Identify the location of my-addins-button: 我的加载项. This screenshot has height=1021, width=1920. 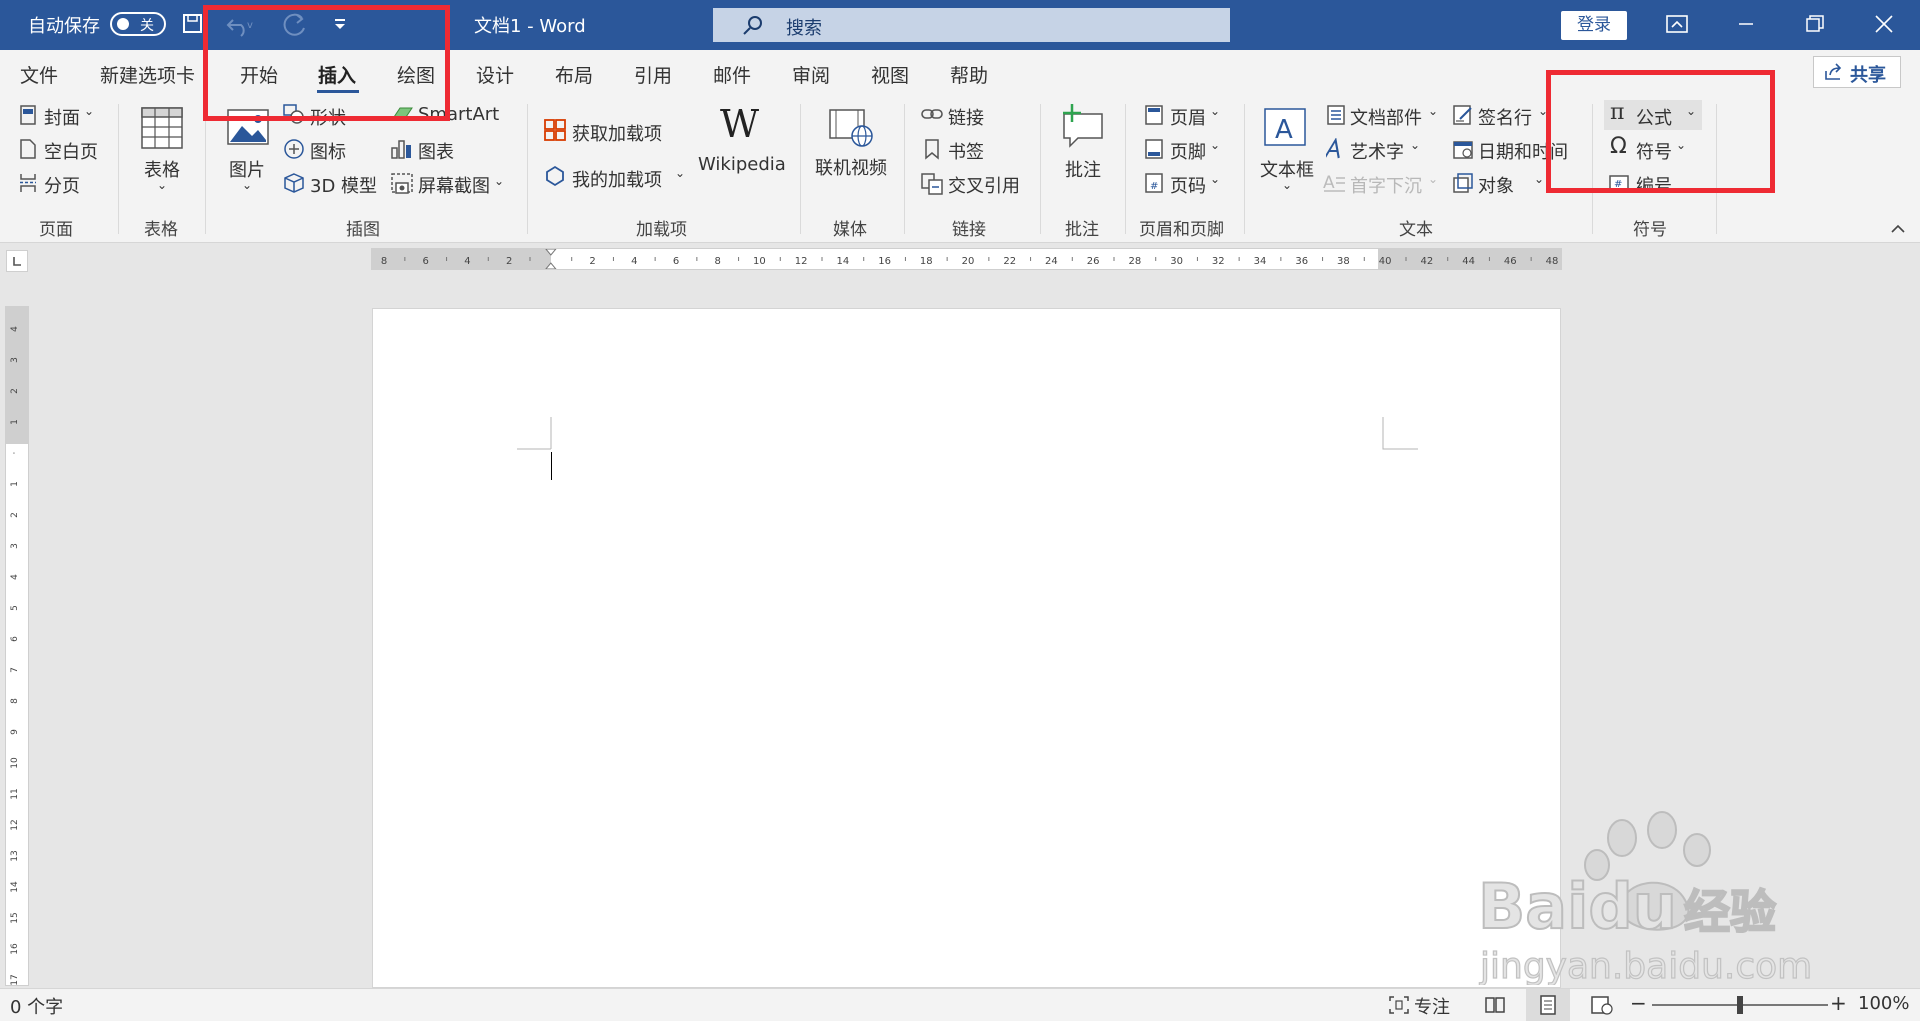
(617, 179).